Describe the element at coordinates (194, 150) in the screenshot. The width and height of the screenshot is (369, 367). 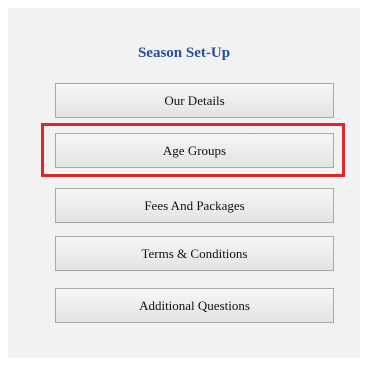
I see `age-groups-button: Age Groups` at that location.